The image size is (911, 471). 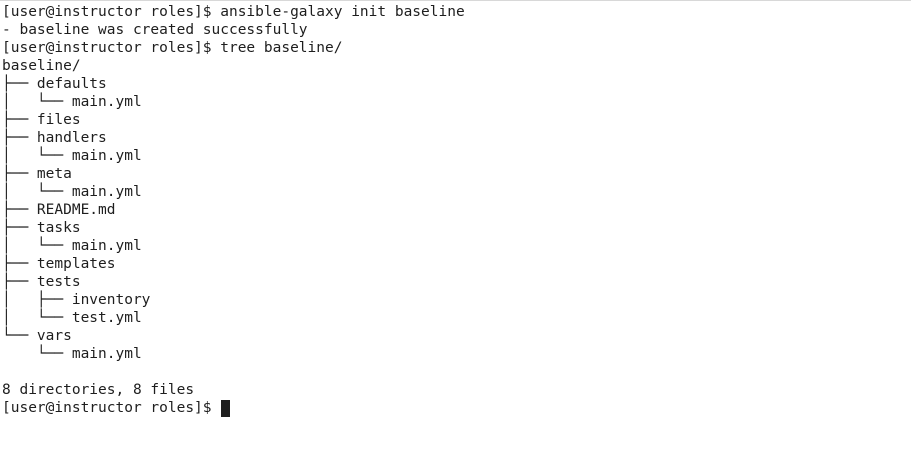 What do you see at coordinates (54, 138) in the screenshot?
I see `tree-item: ├── handlers` at bounding box center [54, 138].